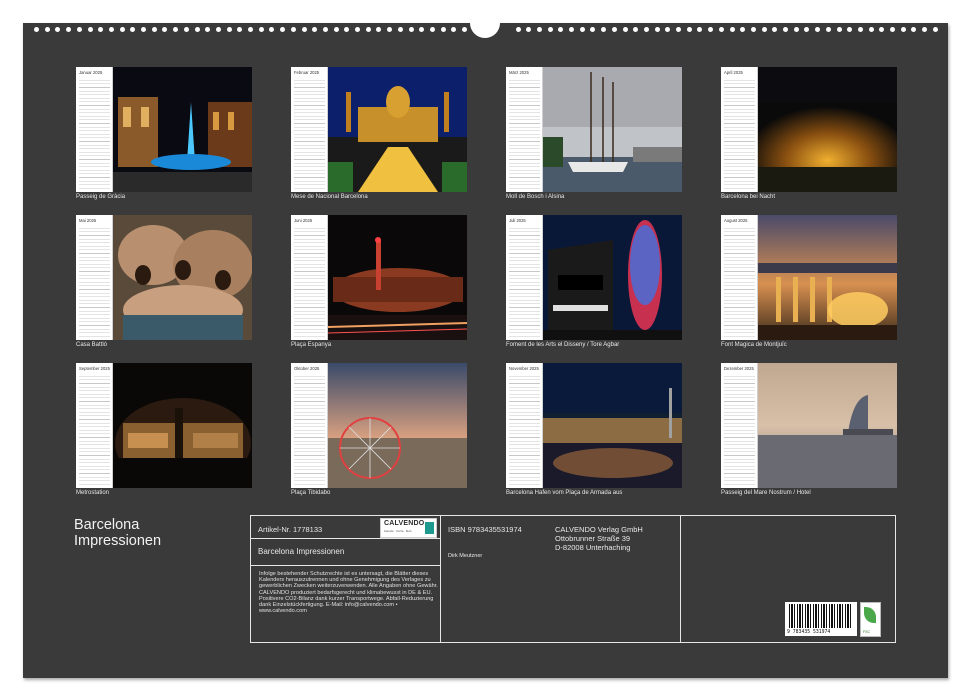  What do you see at coordinates (465, 556) in the screenshot?
I see `author: Dirk Meutzner` at bounding box center [465, 556].